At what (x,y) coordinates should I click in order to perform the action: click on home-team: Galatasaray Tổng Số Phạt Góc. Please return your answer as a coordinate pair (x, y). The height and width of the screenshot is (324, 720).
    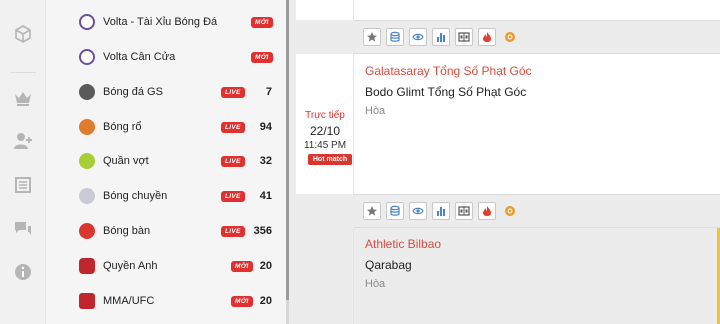
    Looking at the image, I should click on (448, 71).